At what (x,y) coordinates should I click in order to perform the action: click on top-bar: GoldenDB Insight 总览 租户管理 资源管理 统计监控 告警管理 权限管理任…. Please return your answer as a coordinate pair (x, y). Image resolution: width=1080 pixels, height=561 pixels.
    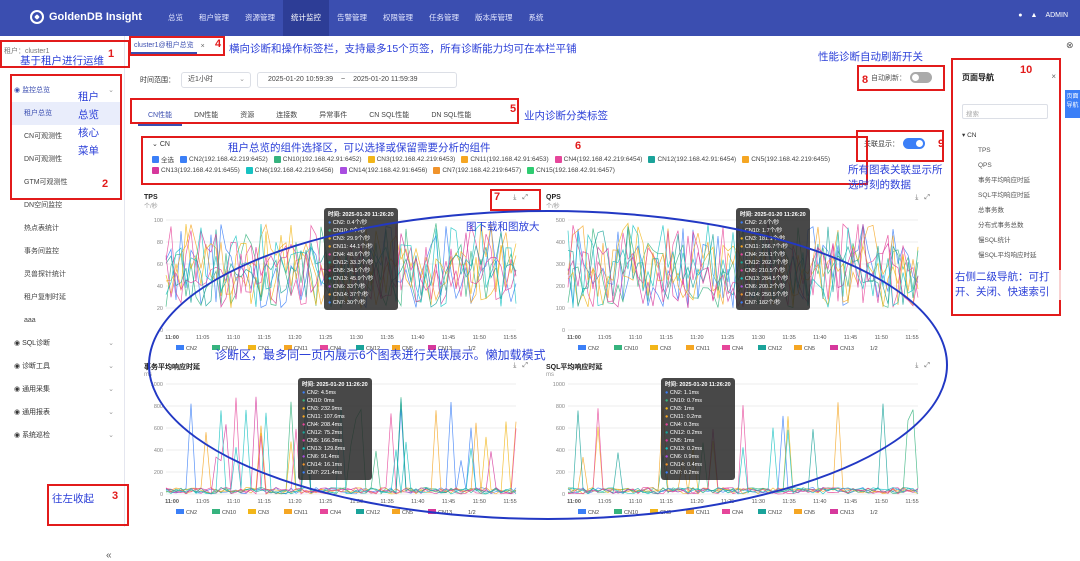
    Looking at the image, I should click on (540, 18).